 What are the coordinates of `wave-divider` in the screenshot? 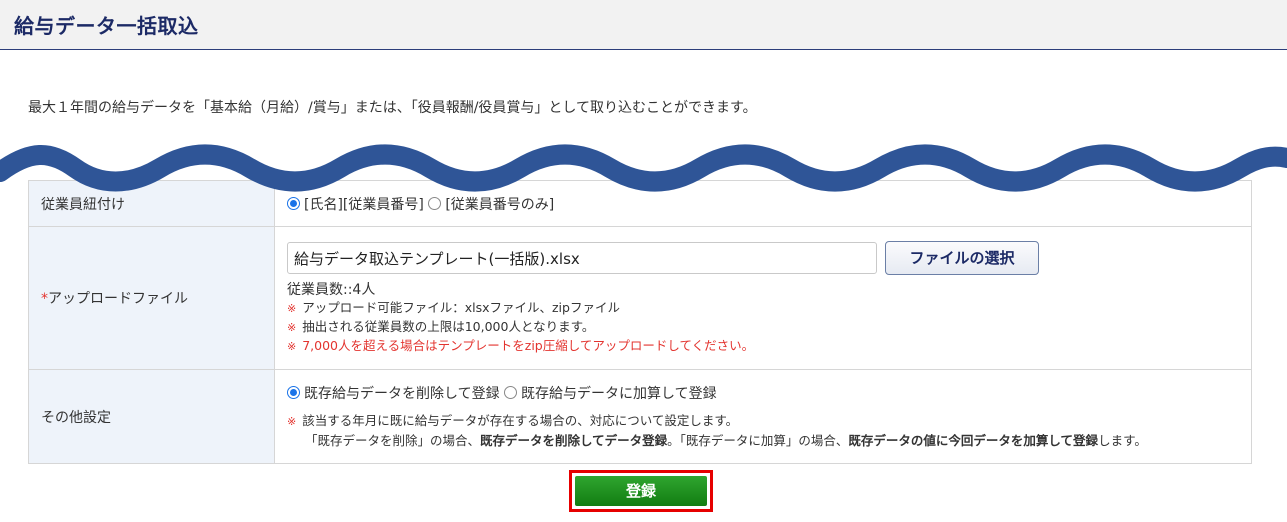 It's located at (643, 168).